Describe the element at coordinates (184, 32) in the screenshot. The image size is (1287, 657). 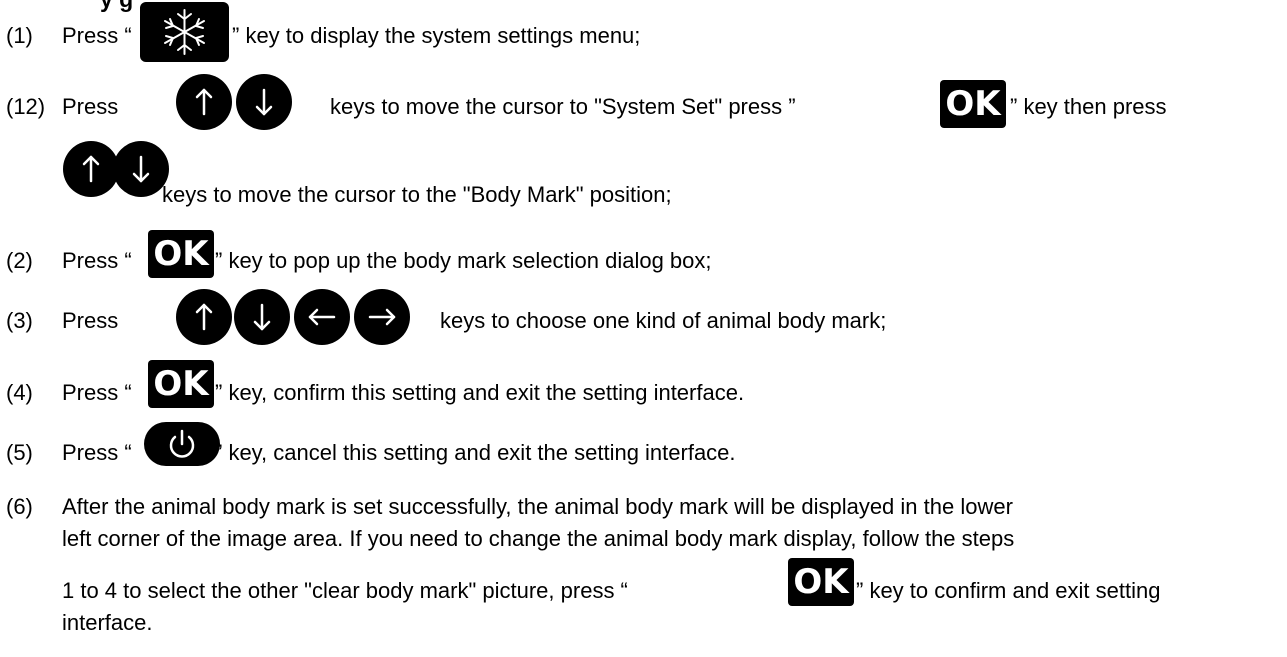
I see `freeze-icon` at that location.